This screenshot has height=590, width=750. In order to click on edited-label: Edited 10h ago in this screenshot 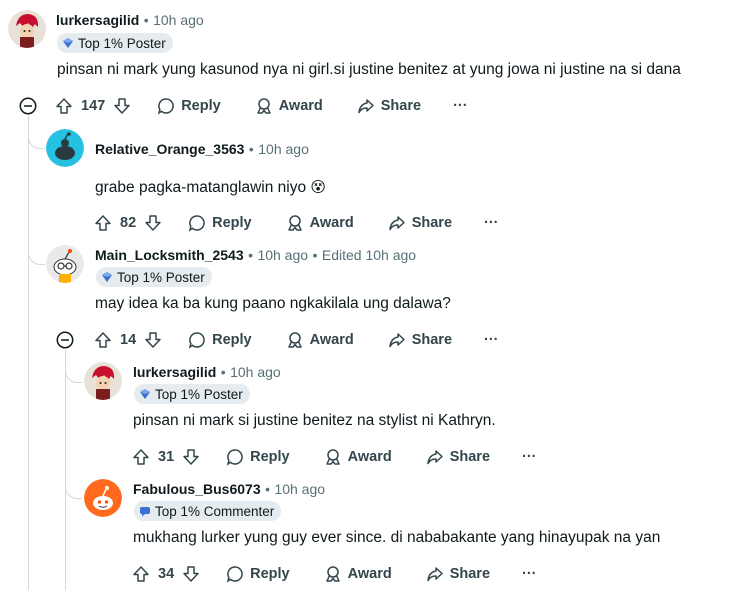, I will do `click(369, 255)`.